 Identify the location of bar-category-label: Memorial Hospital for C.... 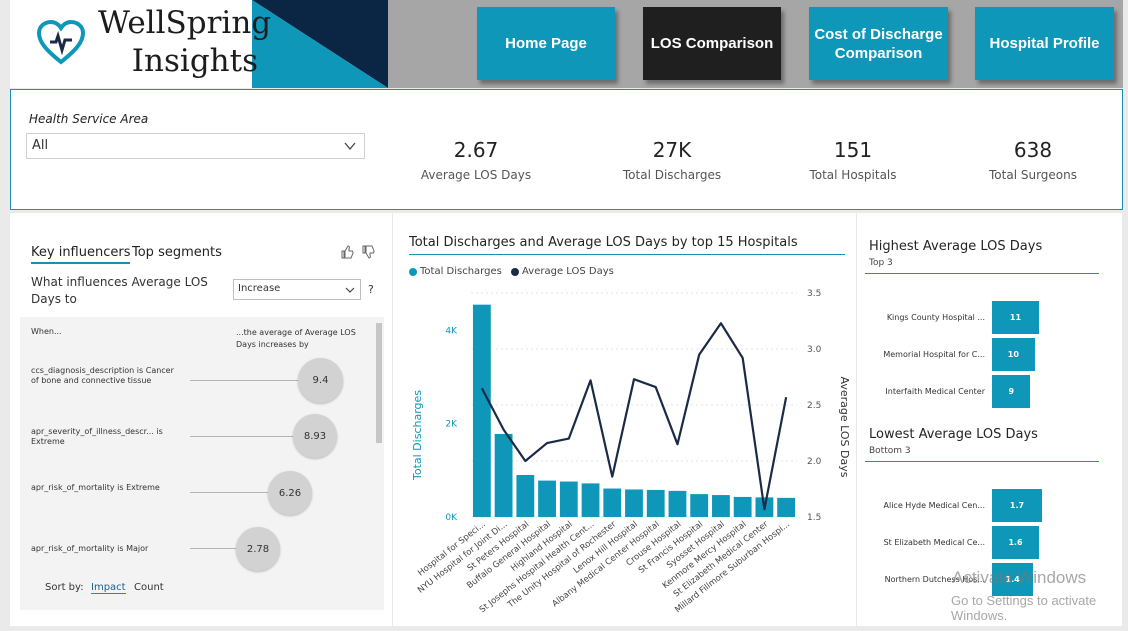
(934, 354).